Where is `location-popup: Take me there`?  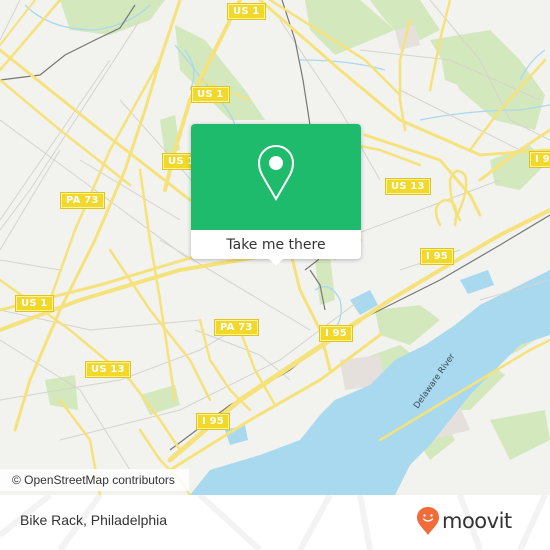 location-popup: Take me there is located at coordinates (276, 195).